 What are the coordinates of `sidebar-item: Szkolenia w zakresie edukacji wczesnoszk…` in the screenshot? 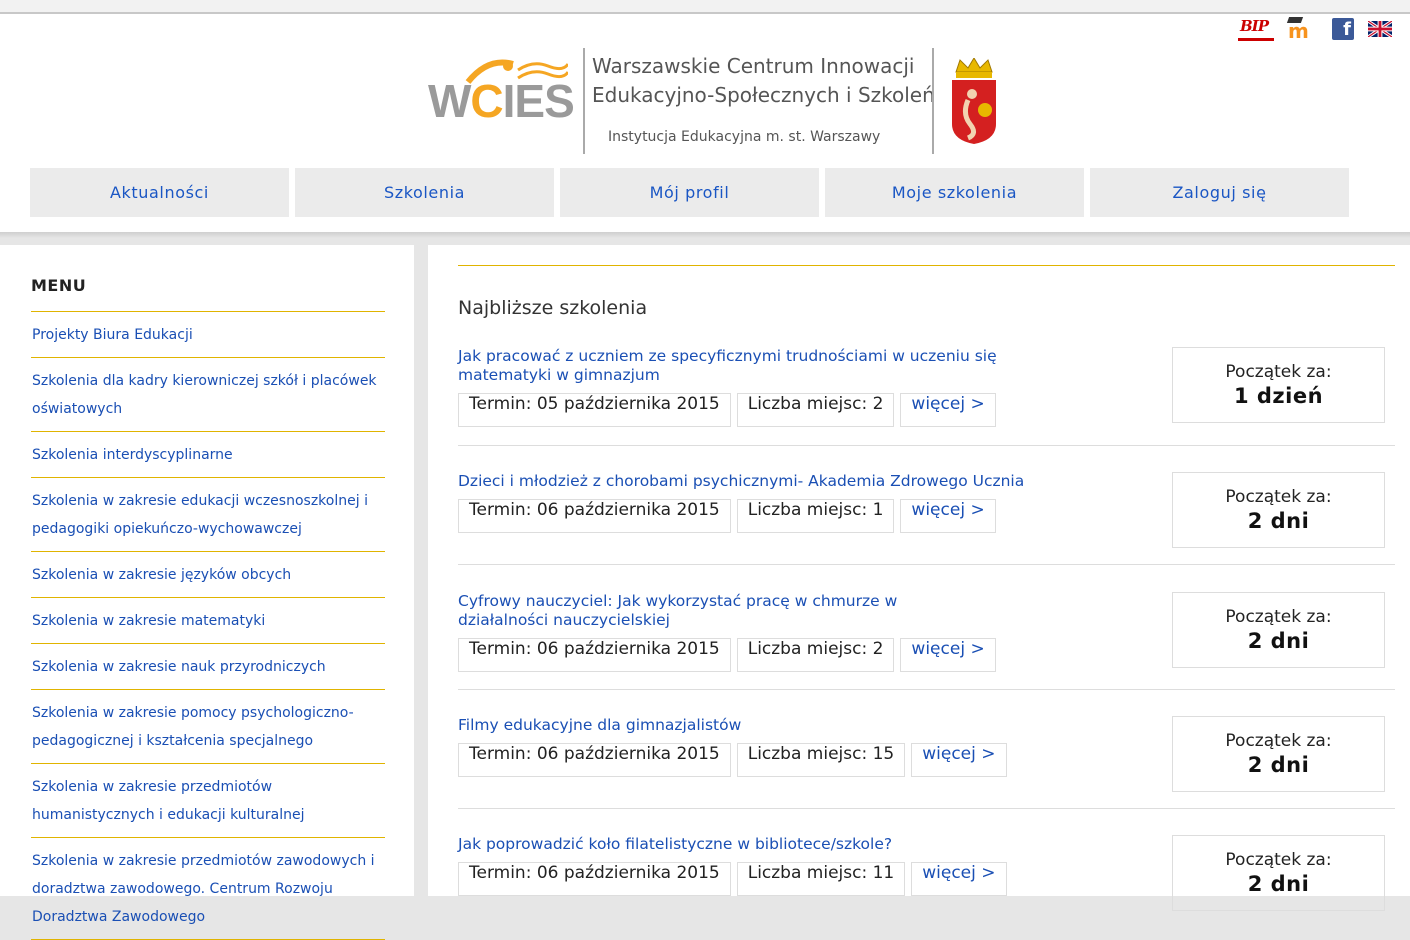 It's located at (208, 515).